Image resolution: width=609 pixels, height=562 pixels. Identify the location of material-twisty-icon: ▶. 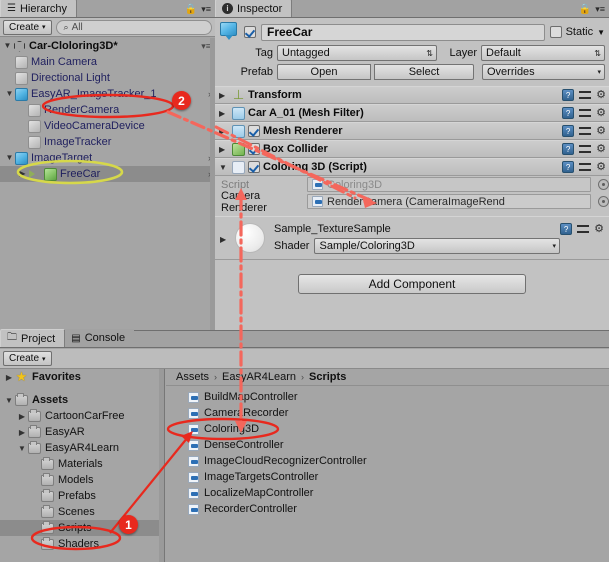
(223, 239).